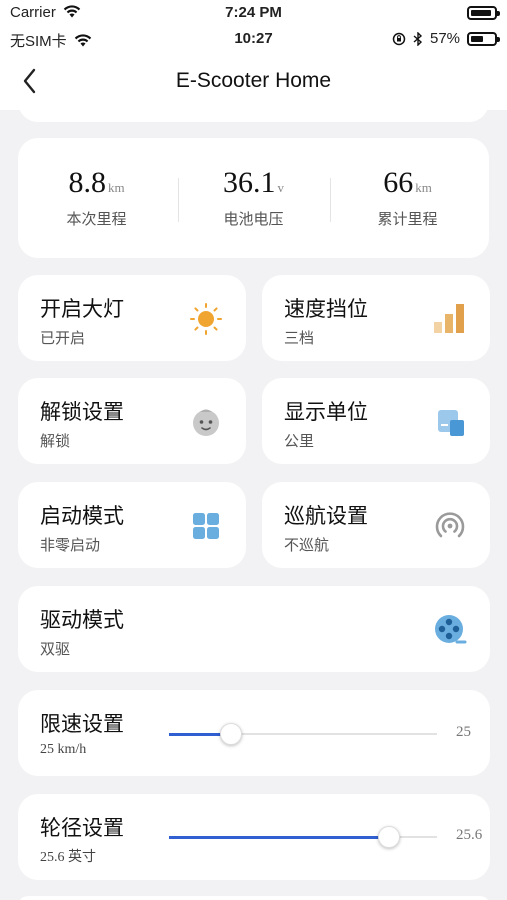 The width and height of the screenshot is (507, 900). I want to click on stat-value: 8.8, so click(87, 182).